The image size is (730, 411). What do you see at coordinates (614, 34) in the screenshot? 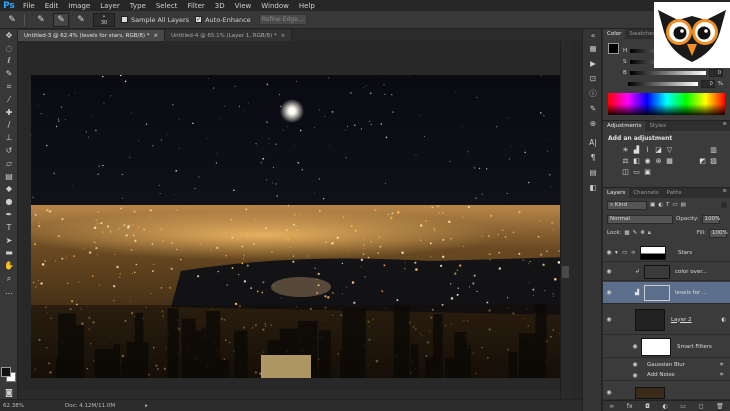
I see `tab-color: Color` at bounding box center [614, 34].